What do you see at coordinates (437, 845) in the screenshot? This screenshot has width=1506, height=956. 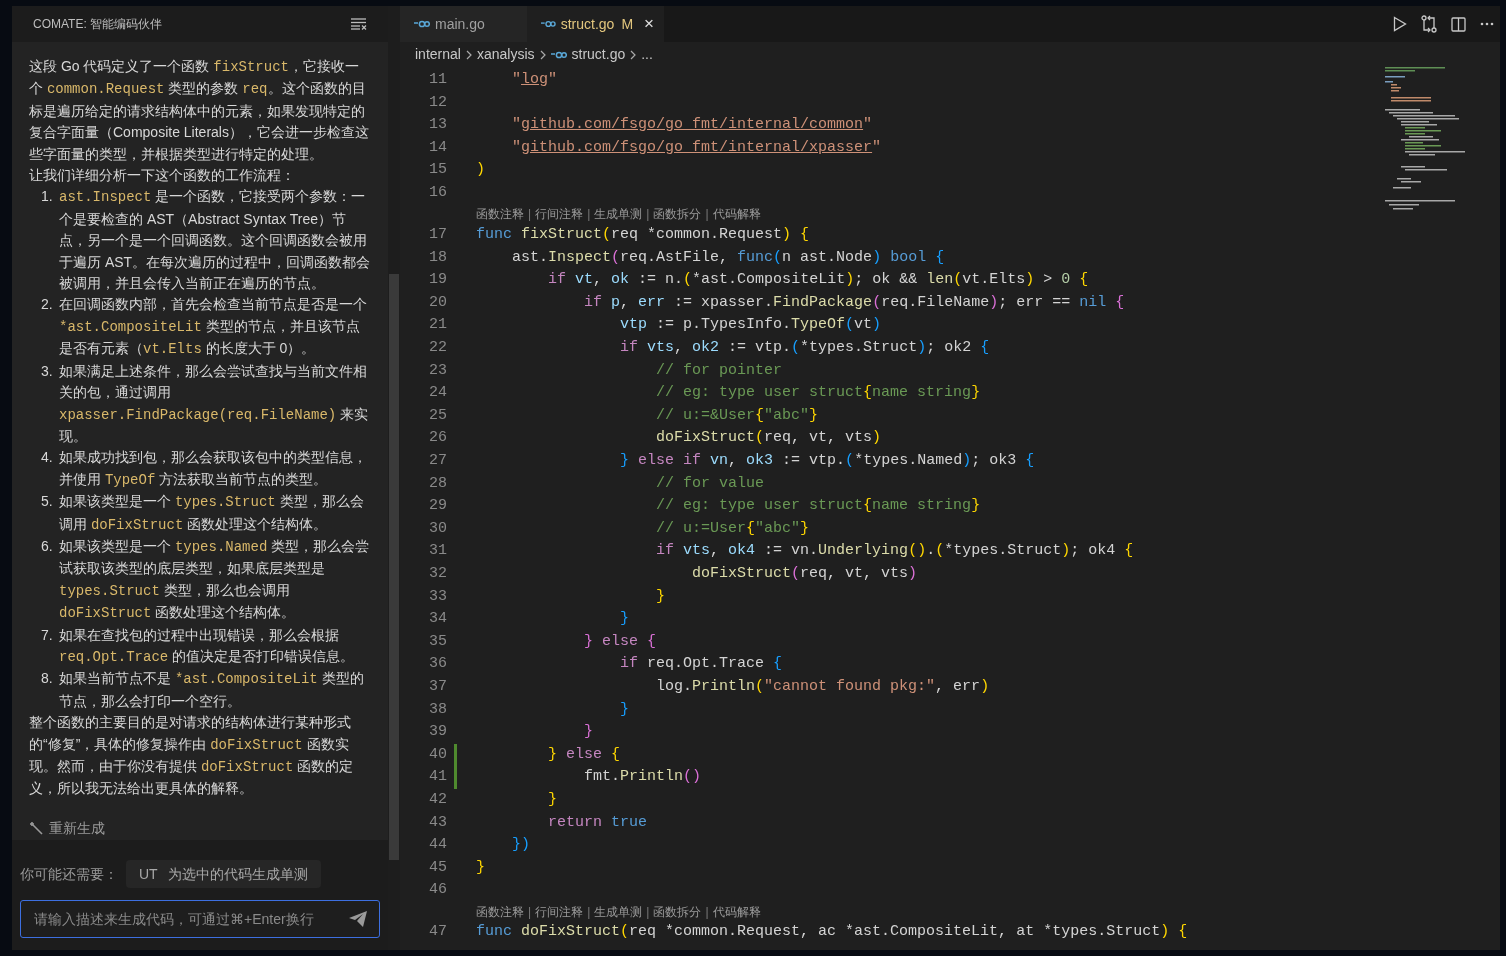 I see `line-number: 44` at bounding box center [437, 845].